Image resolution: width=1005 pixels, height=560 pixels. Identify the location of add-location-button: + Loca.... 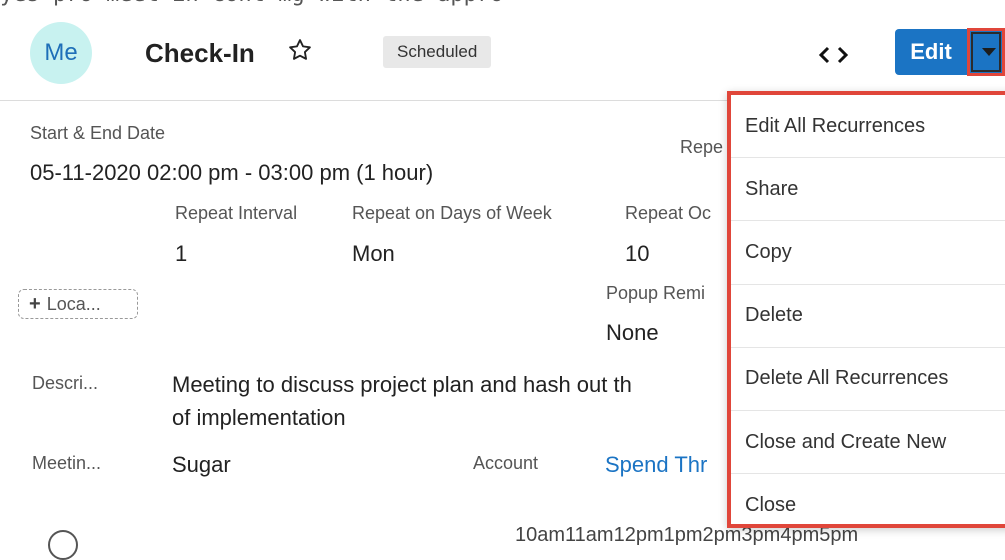
(78, 304).